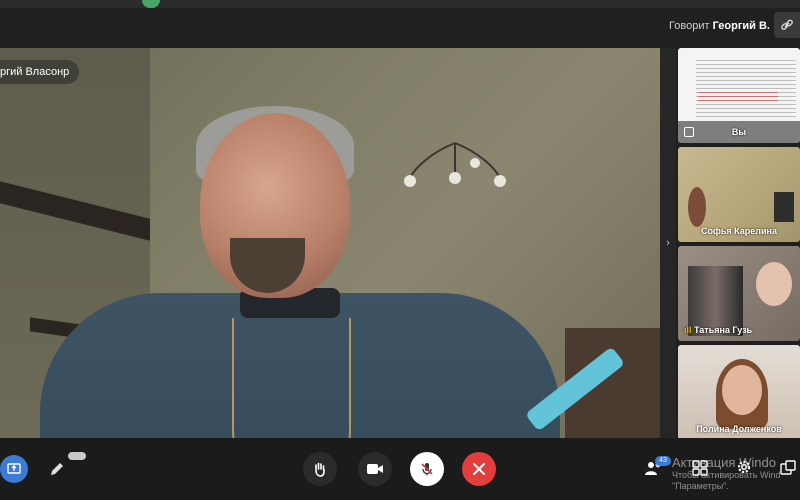 Image resolution: width=800 pixels, height=500 pixels. I want to click on speaking-prefix: Говорит, so click(689, 26).